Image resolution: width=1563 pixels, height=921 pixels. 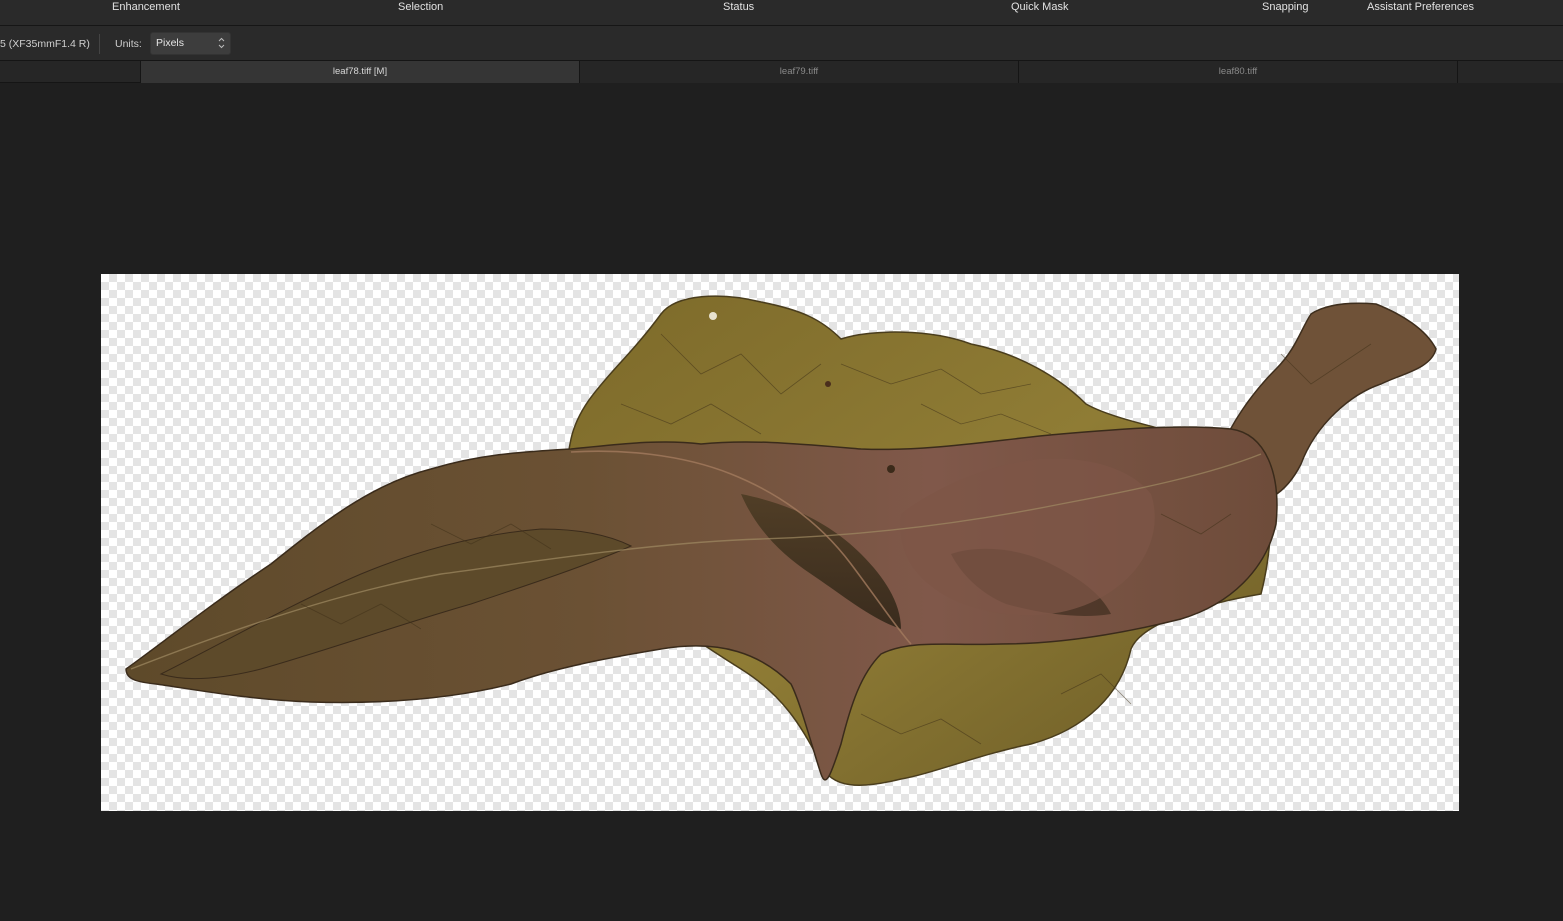 I want to click on menu-status: Status, so click(x=738, y=7).